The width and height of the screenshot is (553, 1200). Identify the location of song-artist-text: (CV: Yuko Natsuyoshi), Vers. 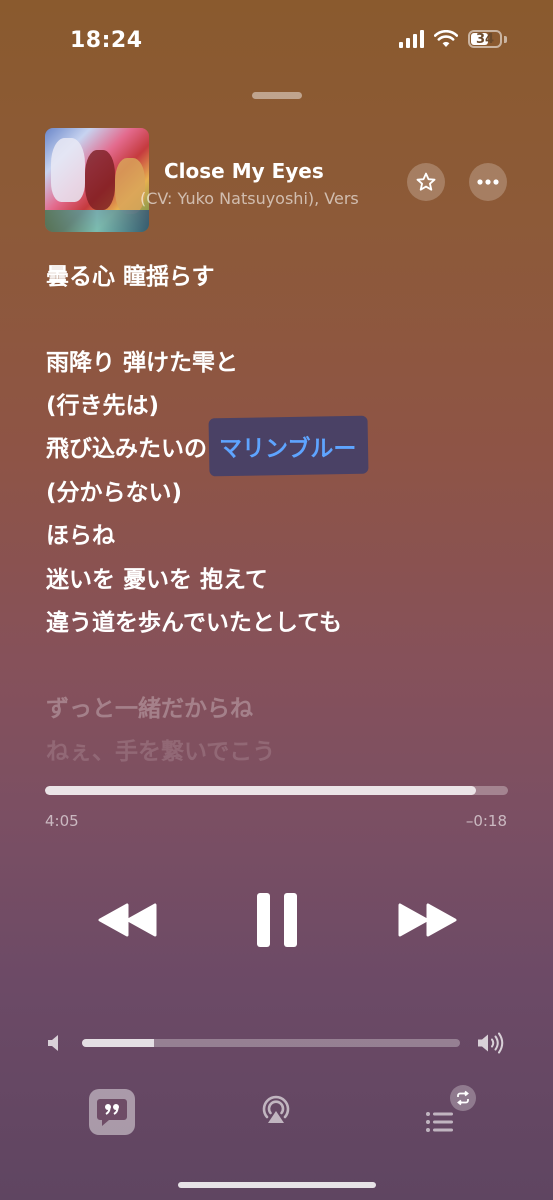
(249, 198).